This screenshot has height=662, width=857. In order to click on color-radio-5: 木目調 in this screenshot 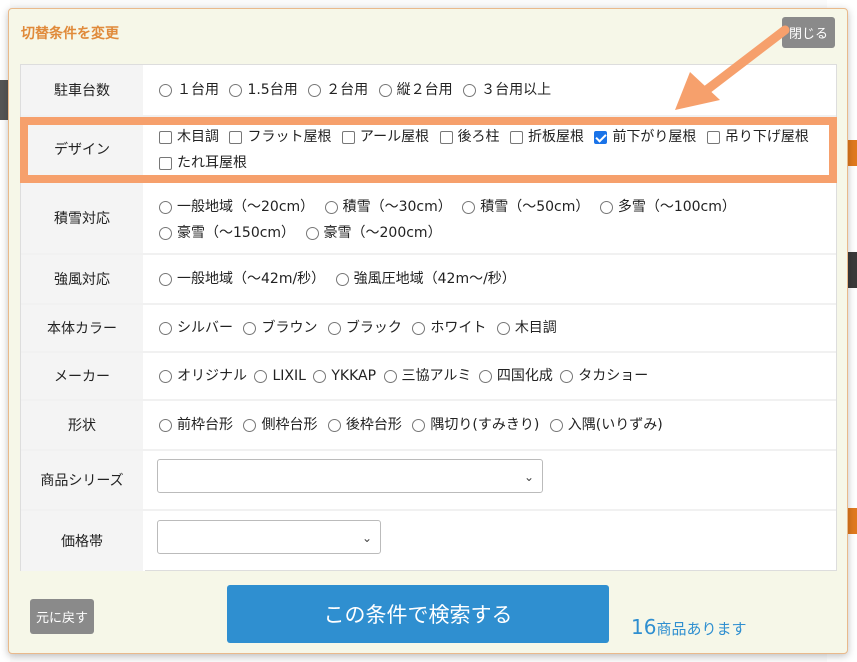, I will do `click(526, 328)`.